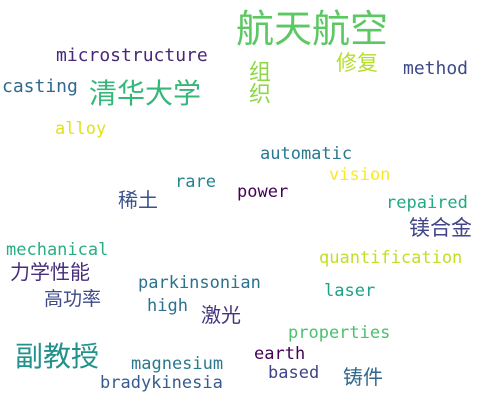  I want to click on word-based: based, so click(294, 373).